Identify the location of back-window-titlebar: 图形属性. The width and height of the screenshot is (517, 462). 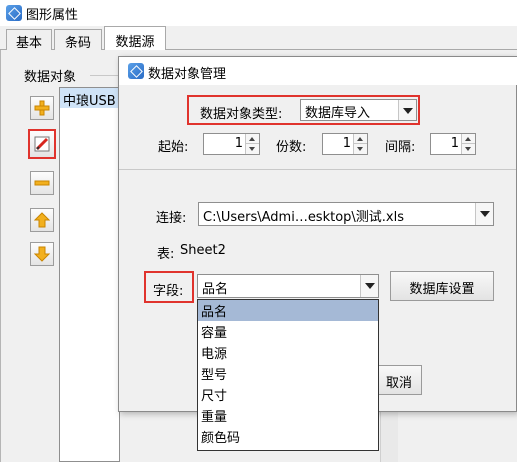
(258, 13).